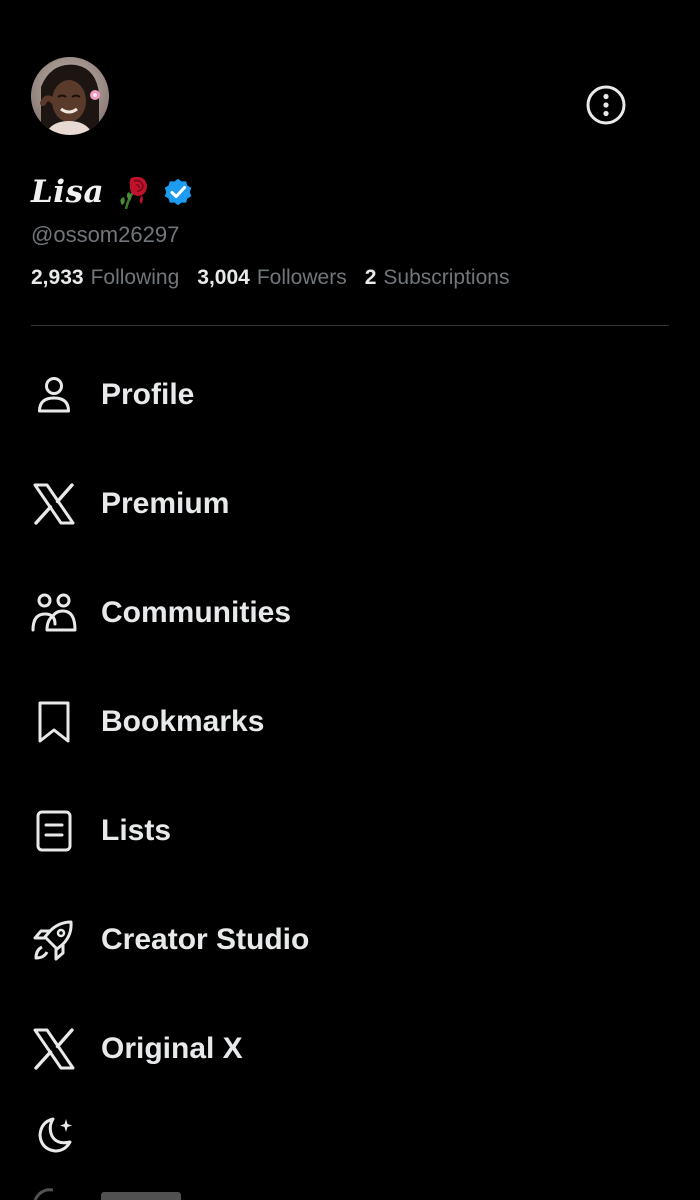 The height and width of the screenshot is (1200, 700). Describe the element at coordinates (57, 277) in the screenshot. I see `following-count: 2,933` at that location.